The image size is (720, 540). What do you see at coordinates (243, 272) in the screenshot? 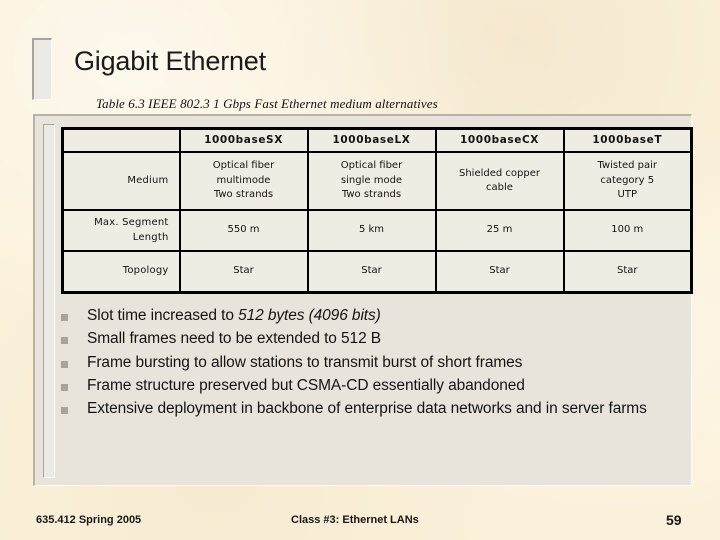
I see `cell-topology-sx: Star` at bounding box center [243, 272].